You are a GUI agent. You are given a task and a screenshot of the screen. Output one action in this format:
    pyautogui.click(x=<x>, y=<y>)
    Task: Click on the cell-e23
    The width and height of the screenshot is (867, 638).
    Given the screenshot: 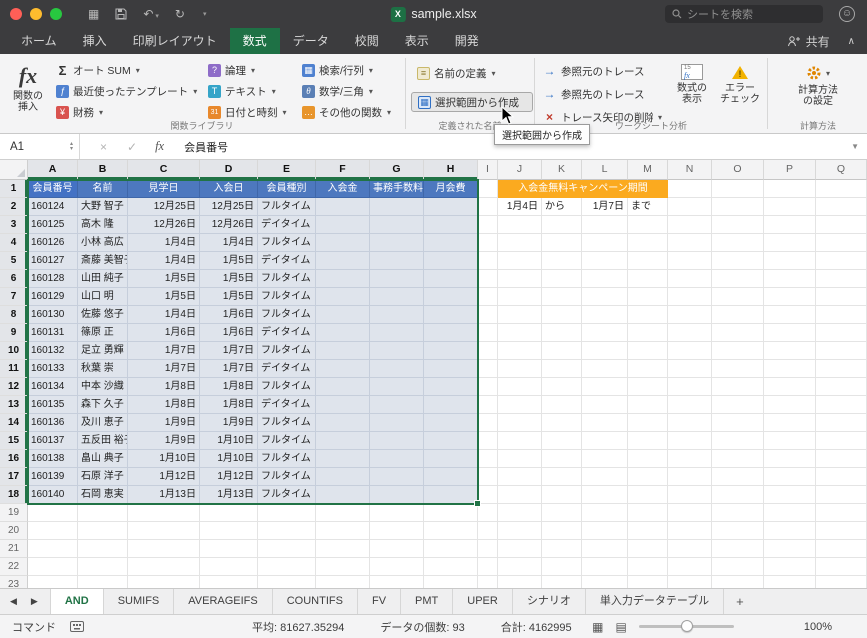 What is the action you would take?
    pyautogui.click(x=287, y=582)
    